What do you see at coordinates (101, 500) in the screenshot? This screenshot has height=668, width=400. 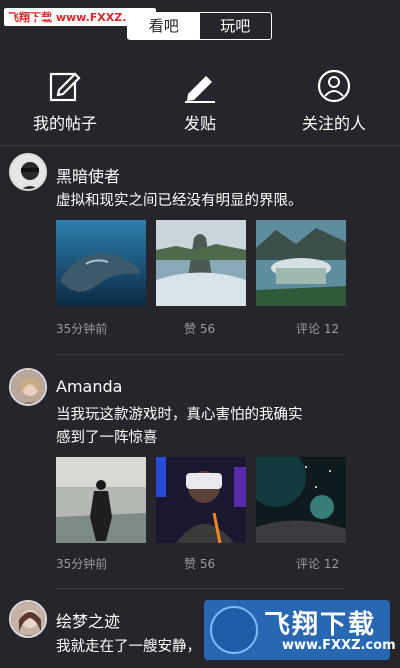 I see `post-image-figure` at bounding box center [101, 500].